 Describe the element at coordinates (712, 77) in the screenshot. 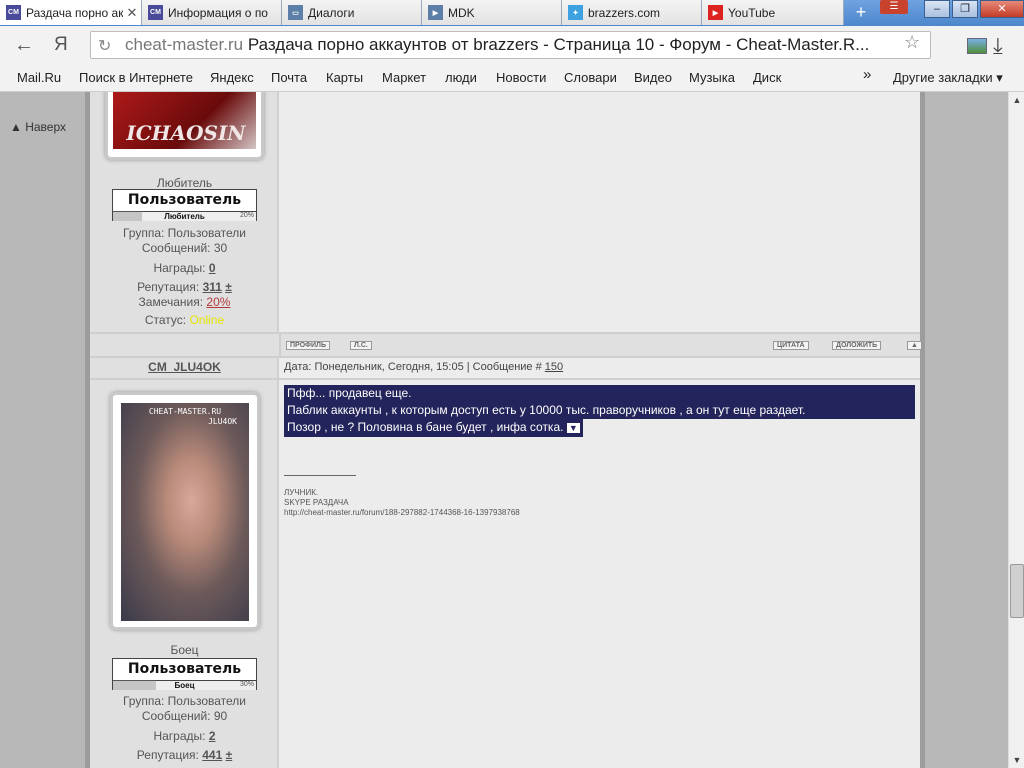

I see `bookmark-muzyka: Музыка` at that location.